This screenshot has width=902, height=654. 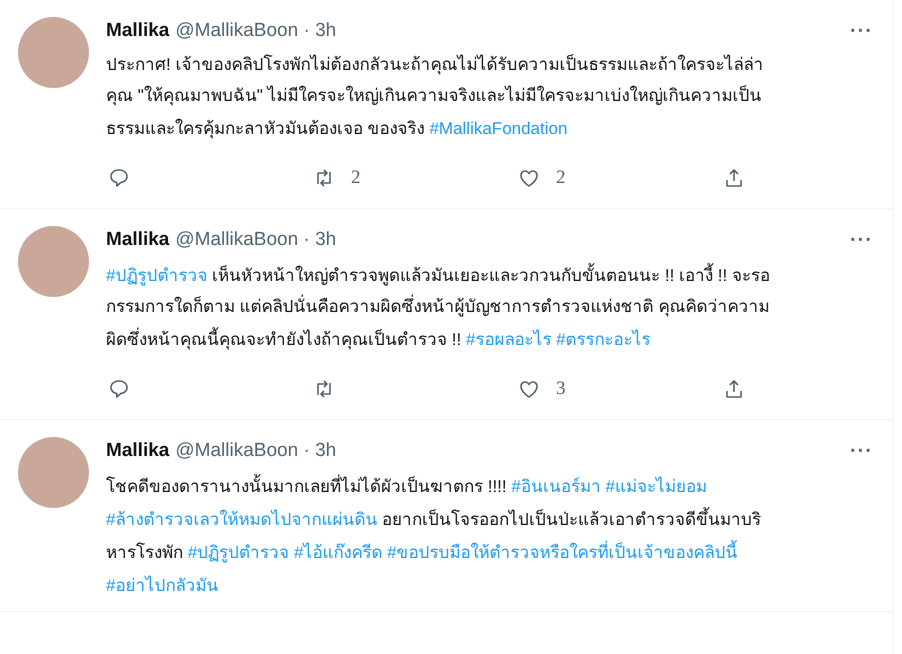 What do you see at coordinates (338, 551) in the screenshot?
I see `hashtag-link: #ไอ้แก๊งครีด` at bounding box center [338, 551].